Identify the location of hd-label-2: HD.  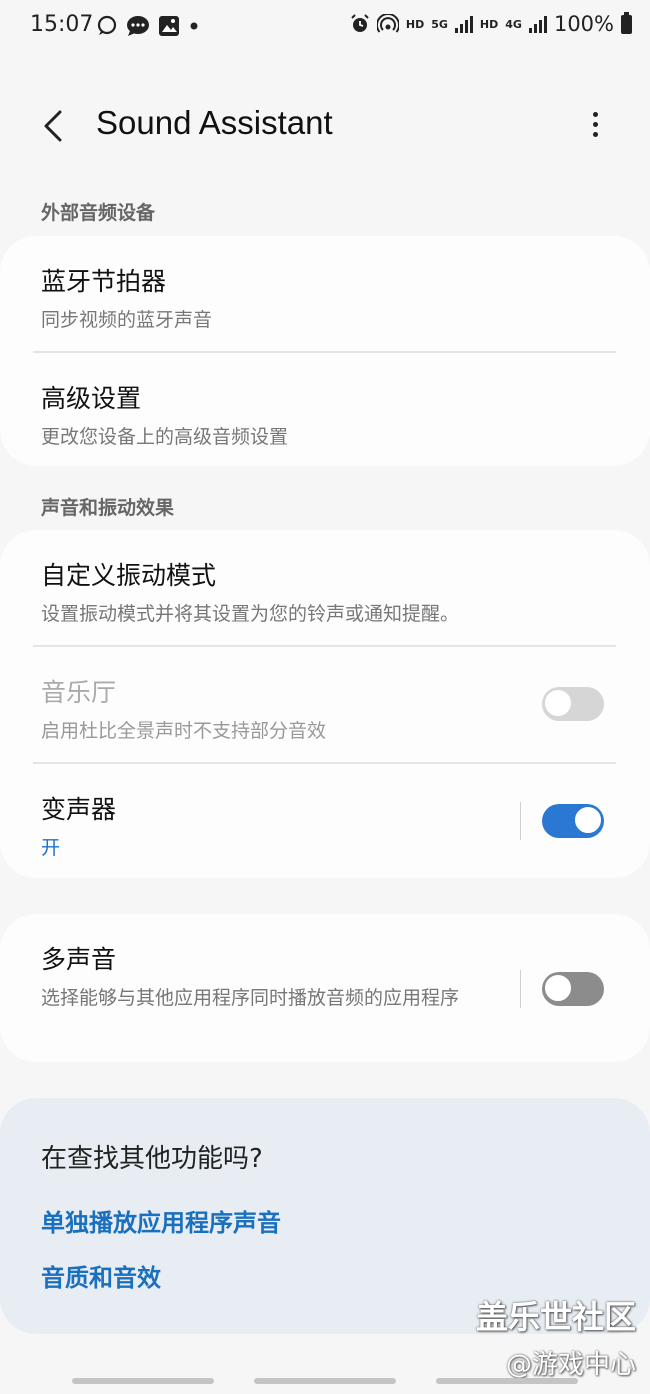
(489, 24).